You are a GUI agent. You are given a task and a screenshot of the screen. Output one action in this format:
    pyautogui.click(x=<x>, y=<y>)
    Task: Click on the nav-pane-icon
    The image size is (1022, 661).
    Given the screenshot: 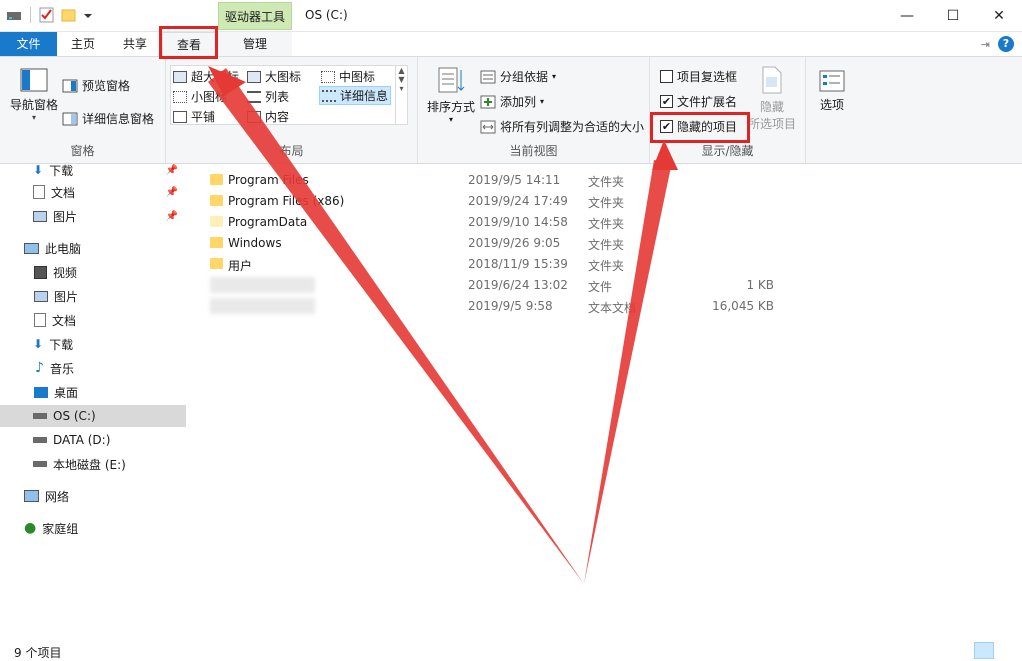 What is the action you would take?
    pyautogui.click(x=34, y=80)
    